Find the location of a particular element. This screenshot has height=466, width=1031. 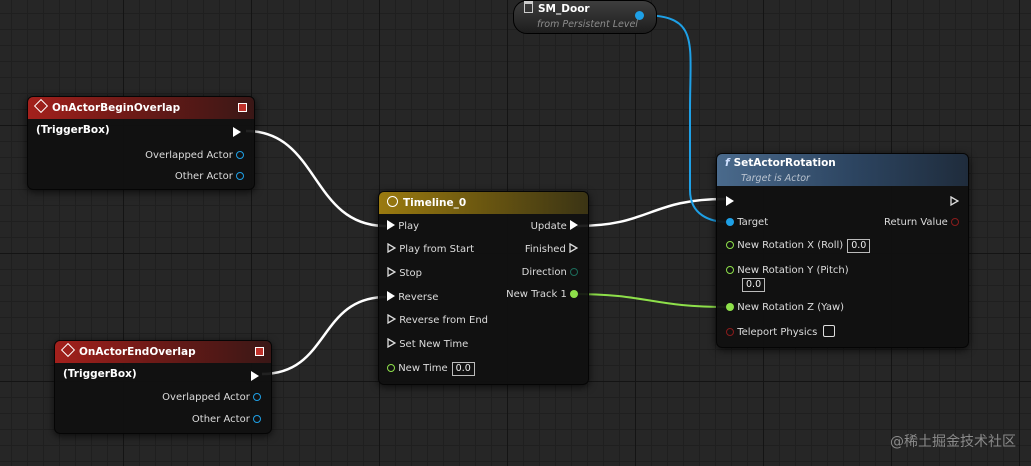

timeline-finished-pin: Finished is located at coordinates (551, 250).